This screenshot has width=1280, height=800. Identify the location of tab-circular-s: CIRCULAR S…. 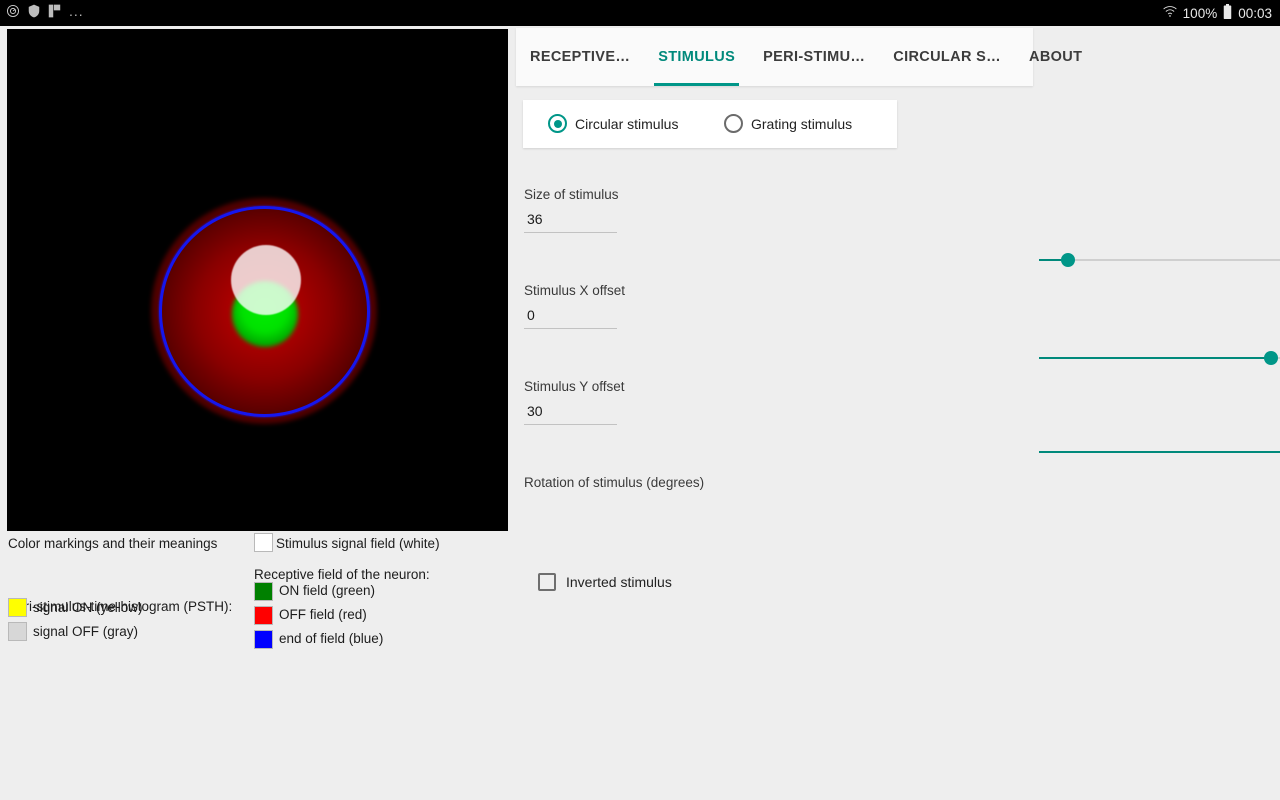
(947, 57).